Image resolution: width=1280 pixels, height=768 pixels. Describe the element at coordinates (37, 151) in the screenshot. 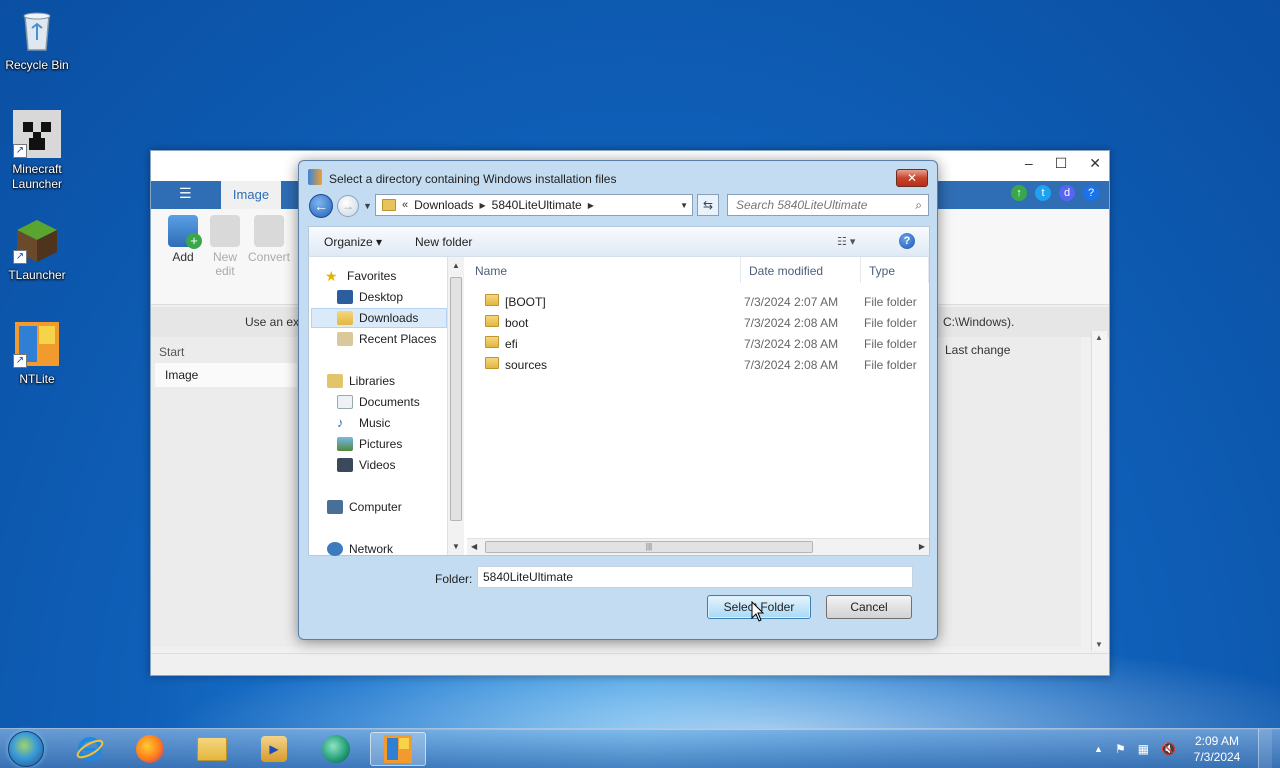

I see `desktop-icon-minecraft-launcher: ↗ Minecraft Launcher` at that location.